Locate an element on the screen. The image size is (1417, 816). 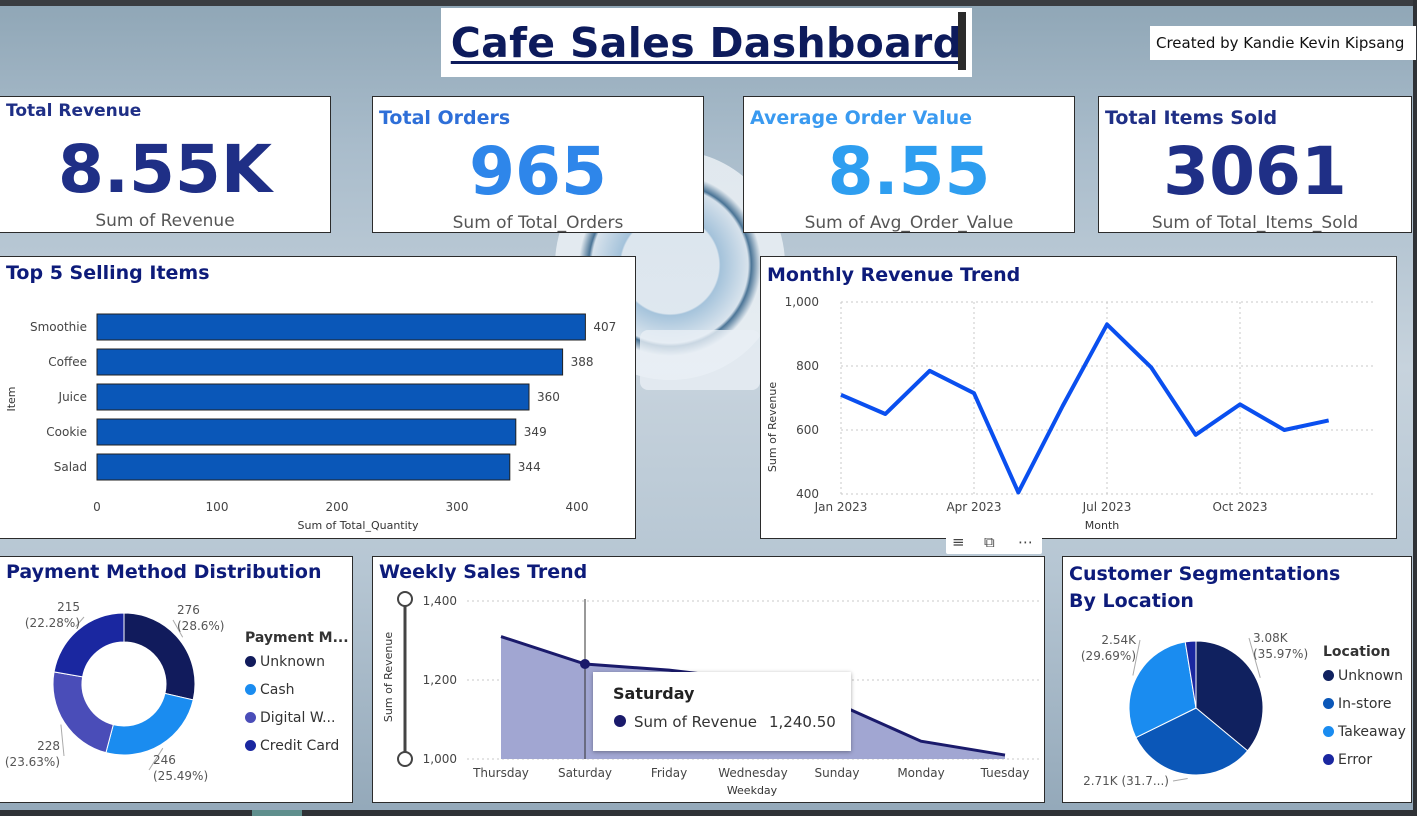
legend-label: Error is located at coordinates (1355, 760).